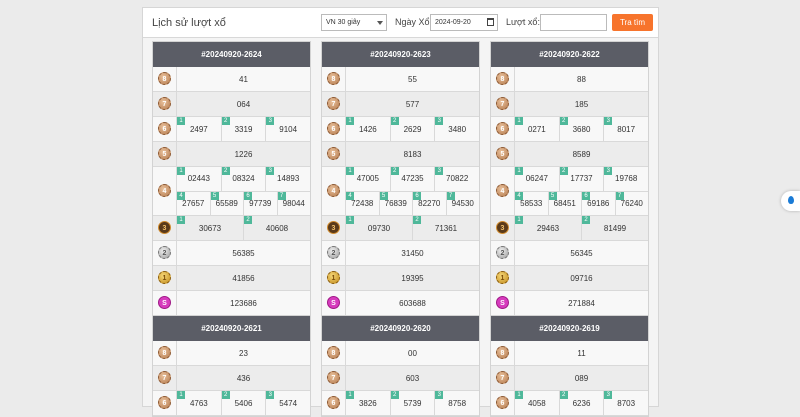  I want to click on prize-value: 064, so click(243, 104).